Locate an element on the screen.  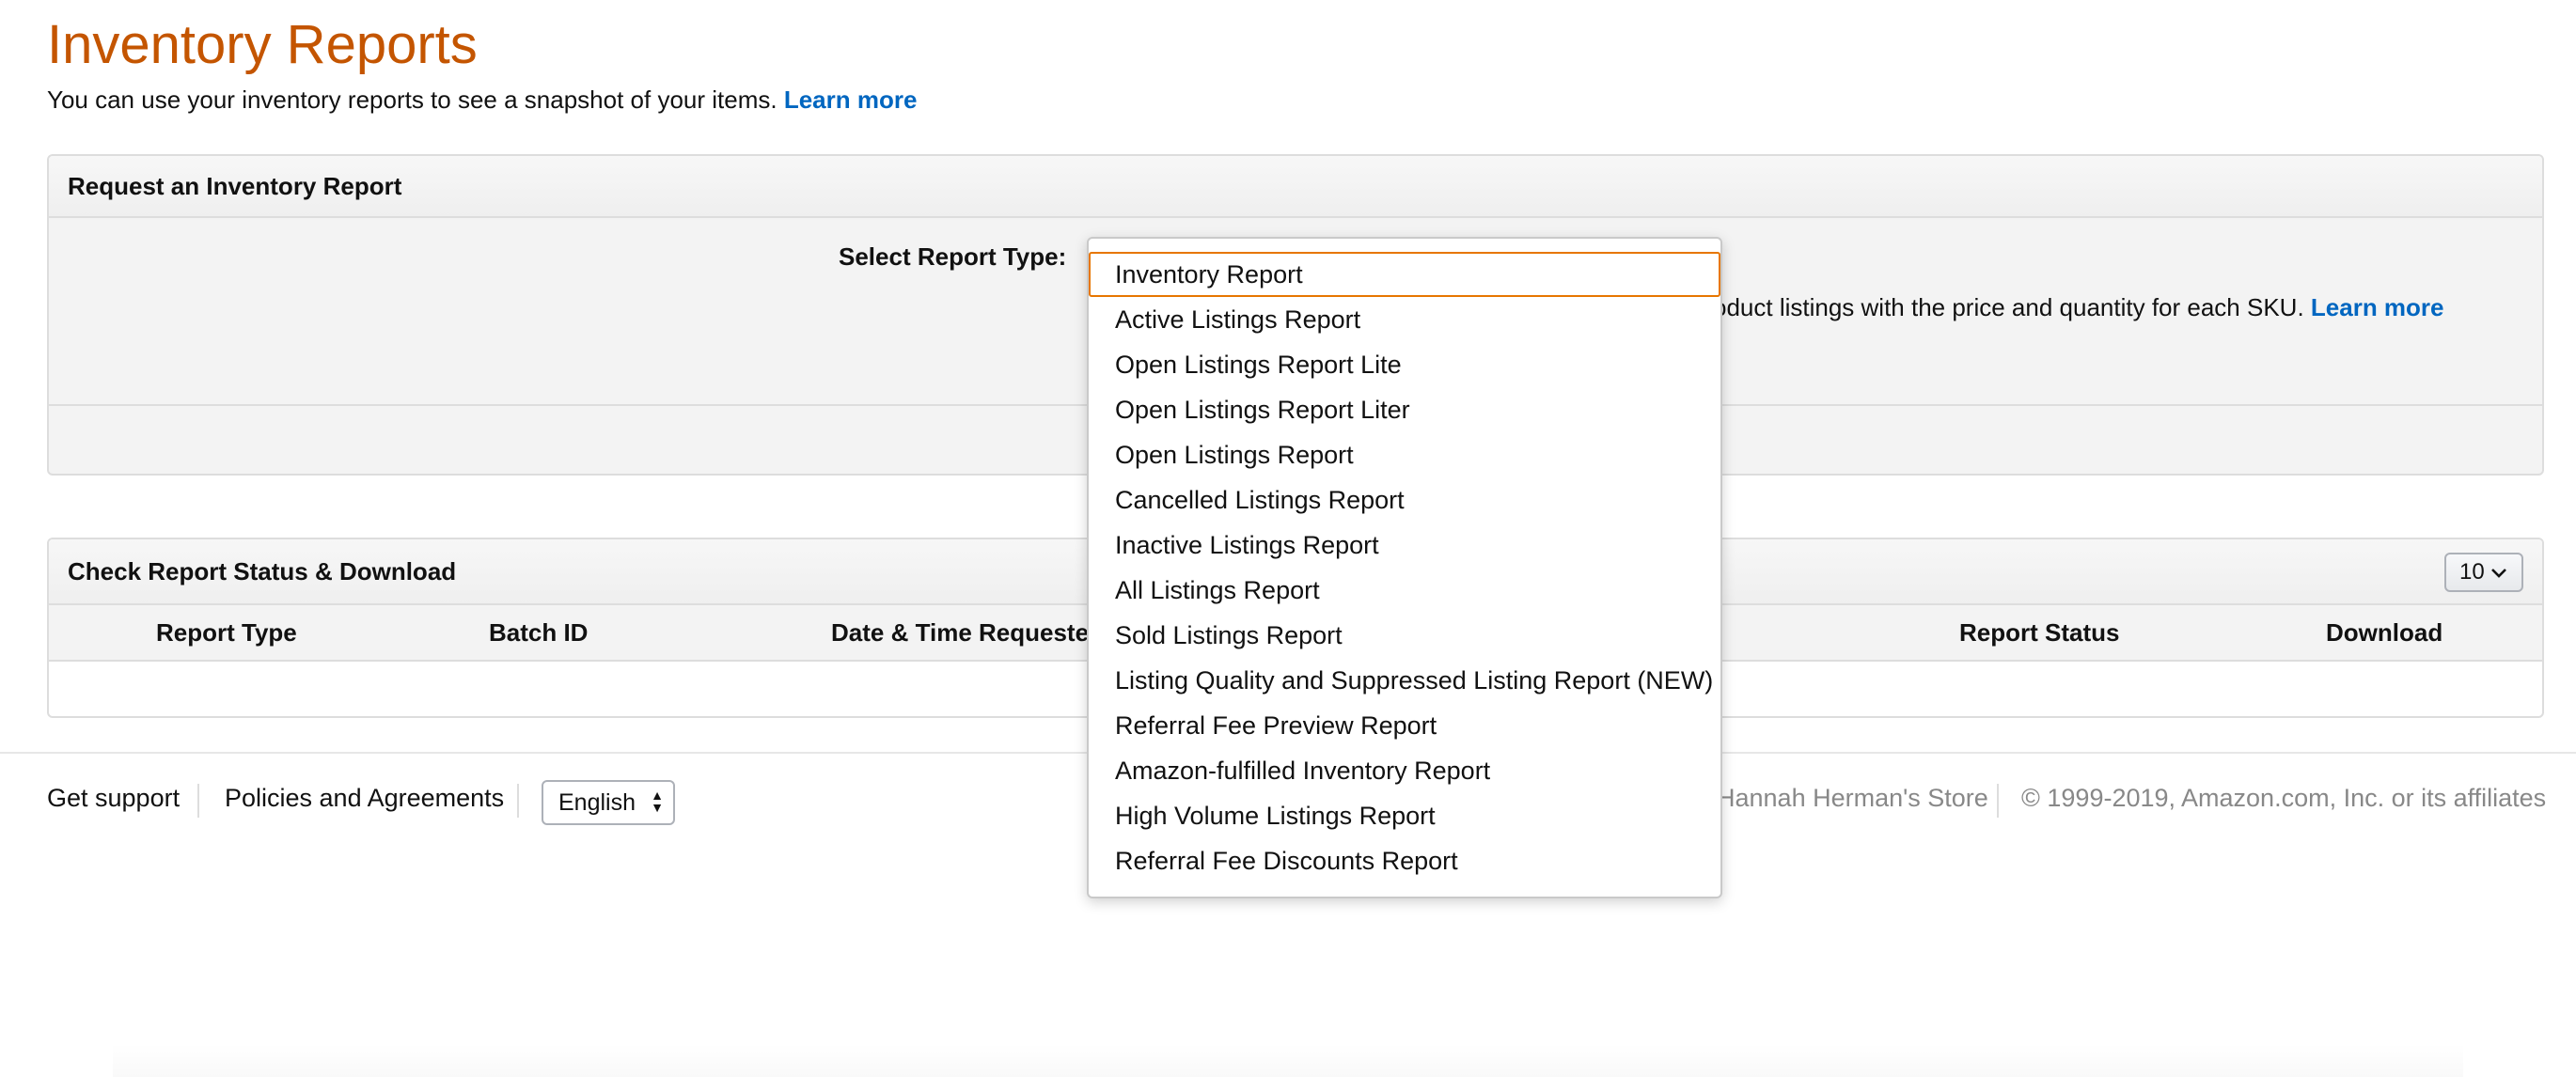
report-type-option: Referral Fee Discounts Report is located at coordinates (1405, 860).